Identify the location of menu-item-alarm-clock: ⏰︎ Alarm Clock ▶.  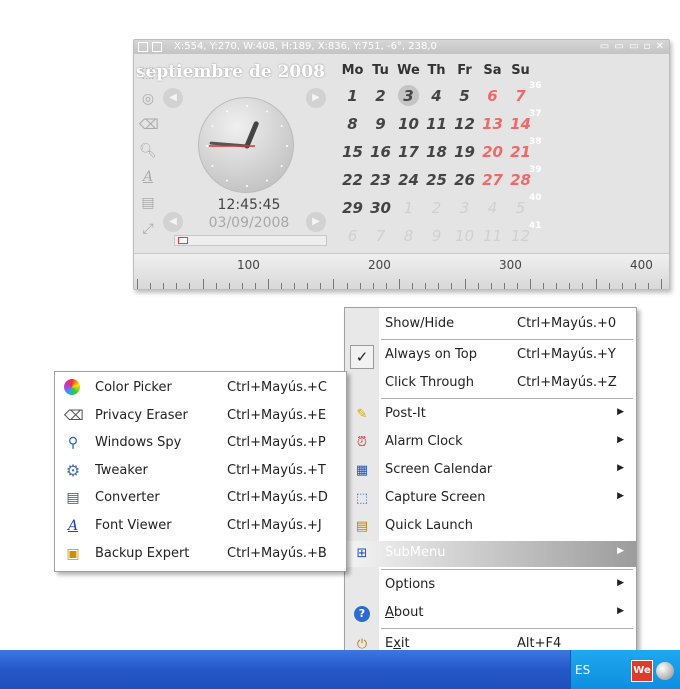
(490, 443).